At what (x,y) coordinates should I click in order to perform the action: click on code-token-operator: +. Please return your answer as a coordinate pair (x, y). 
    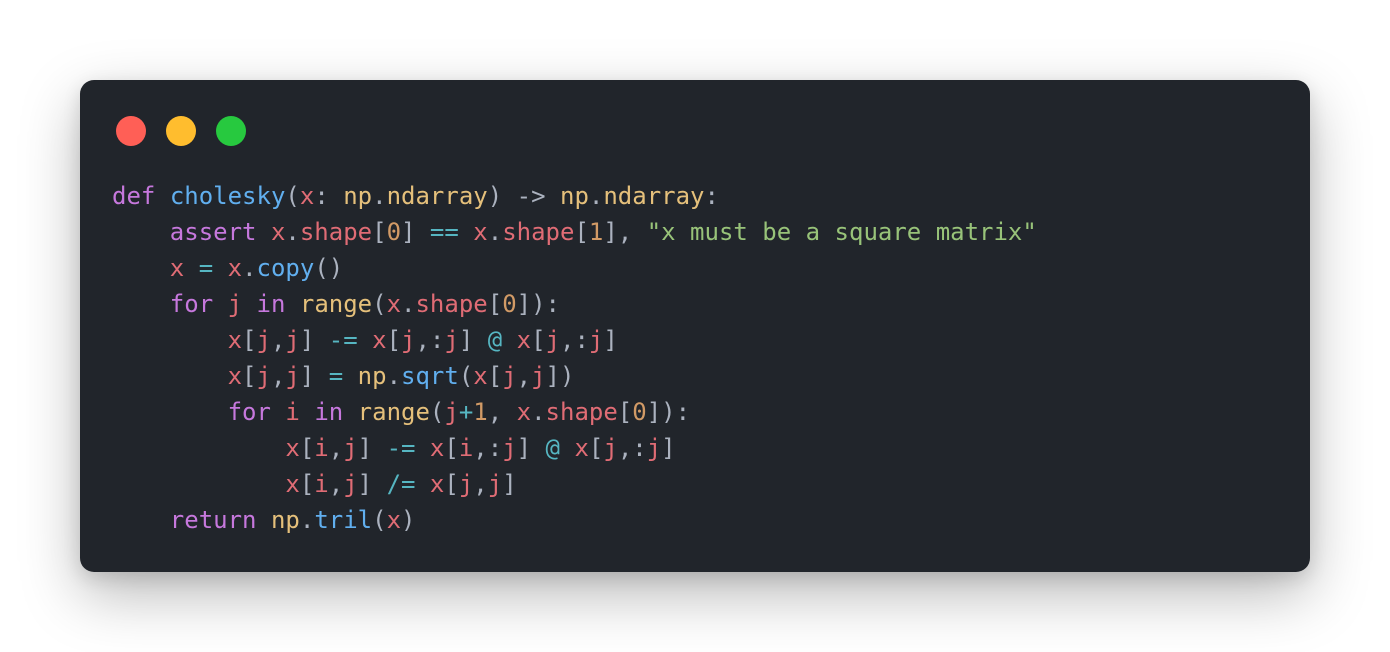
    Looking at the image, I should click on (466, 412).